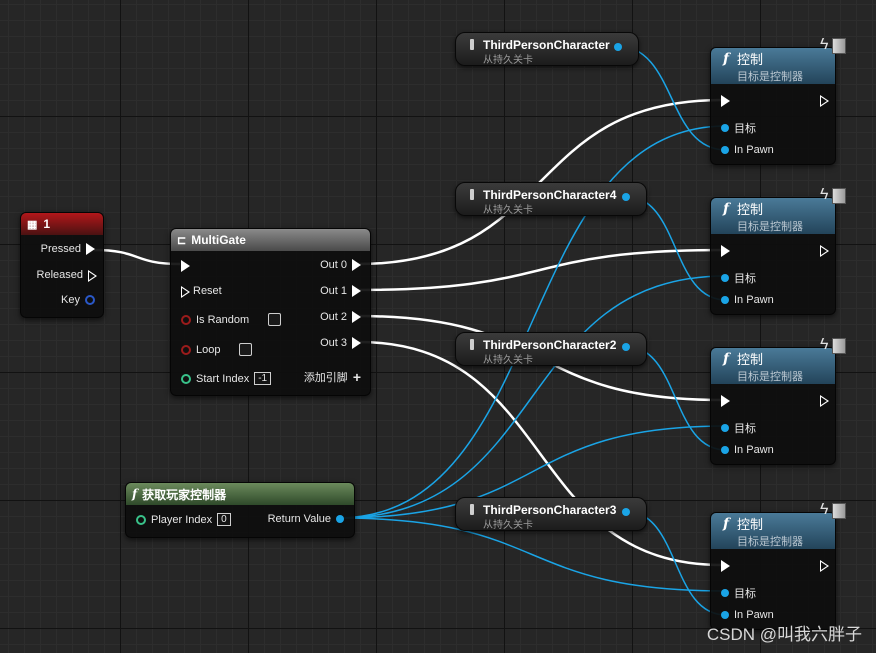 This screenshot has height=653, width=876. Describe the element at coordinates (185, 266) in the screenshot. I see `multigate-exec-in` at that location.